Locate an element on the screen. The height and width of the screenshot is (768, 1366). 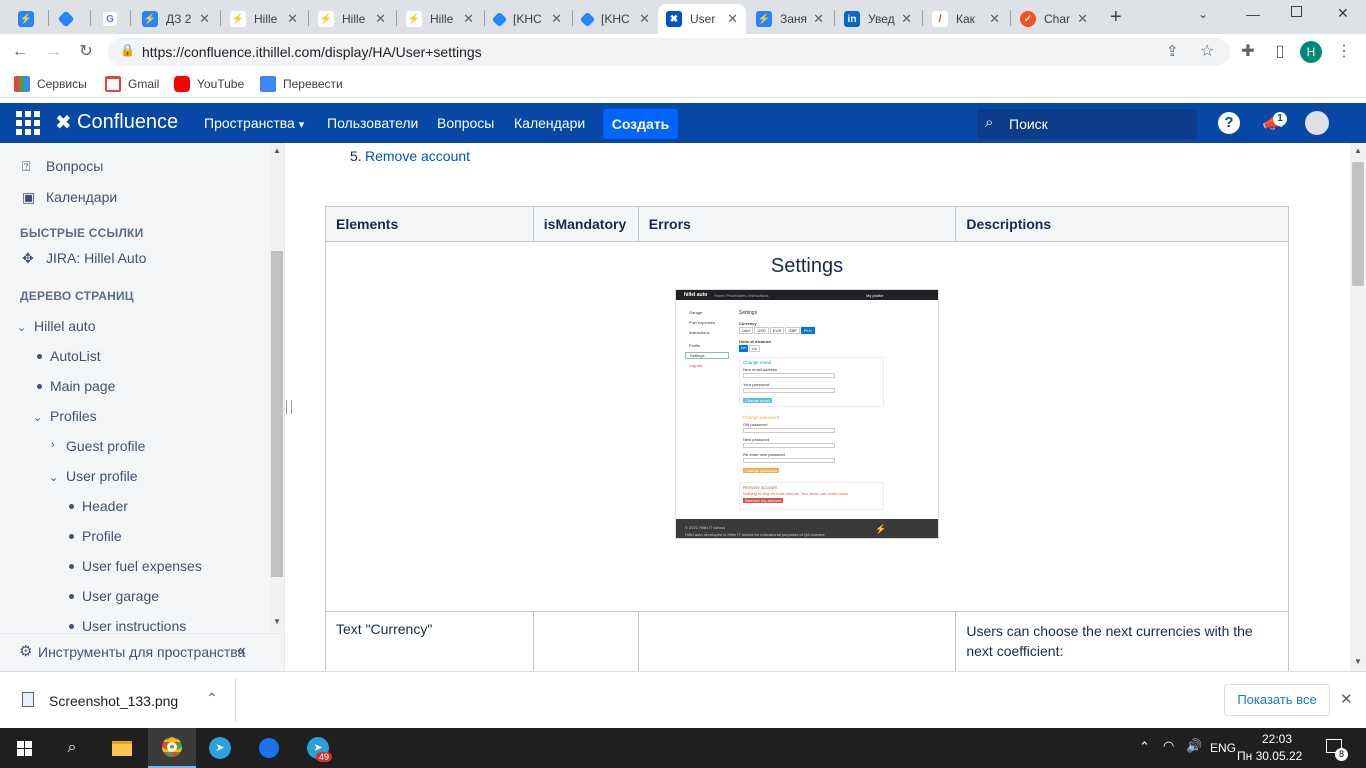
help-icon: ? is located at coordinates (1229, 123).